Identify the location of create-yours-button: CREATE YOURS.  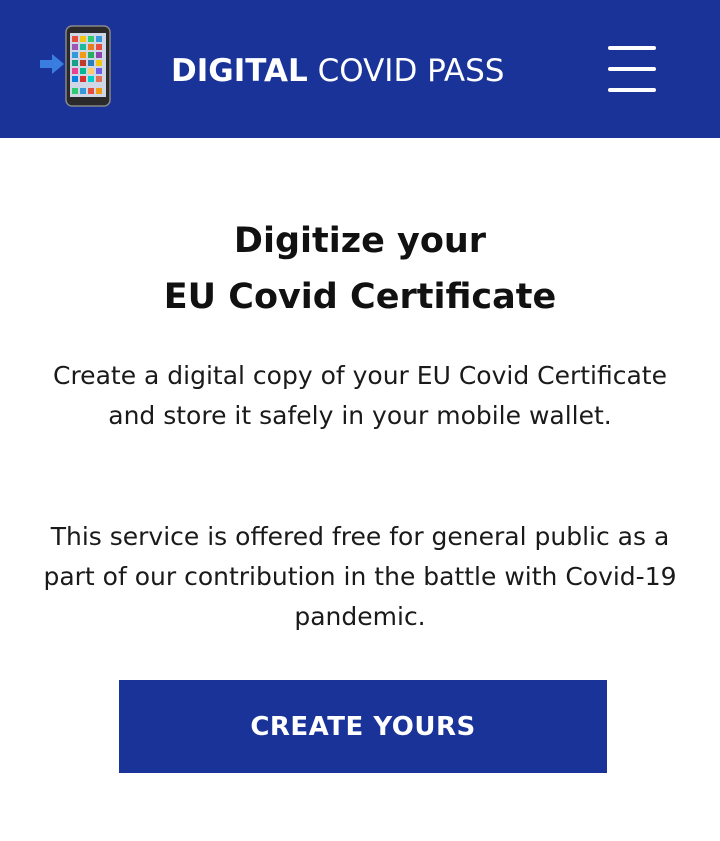
(363, 726).